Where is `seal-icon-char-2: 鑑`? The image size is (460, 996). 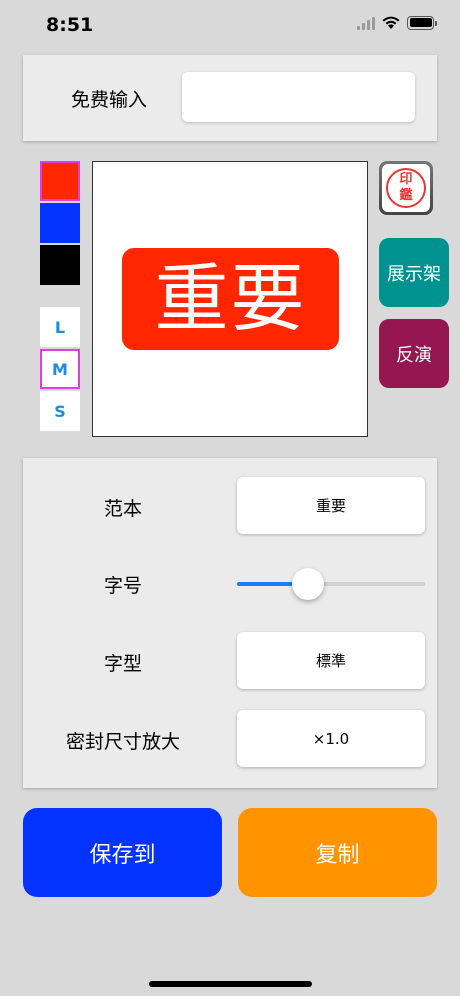 seal-icon-char-2: 鑑 is located at coordinates (406, 195).